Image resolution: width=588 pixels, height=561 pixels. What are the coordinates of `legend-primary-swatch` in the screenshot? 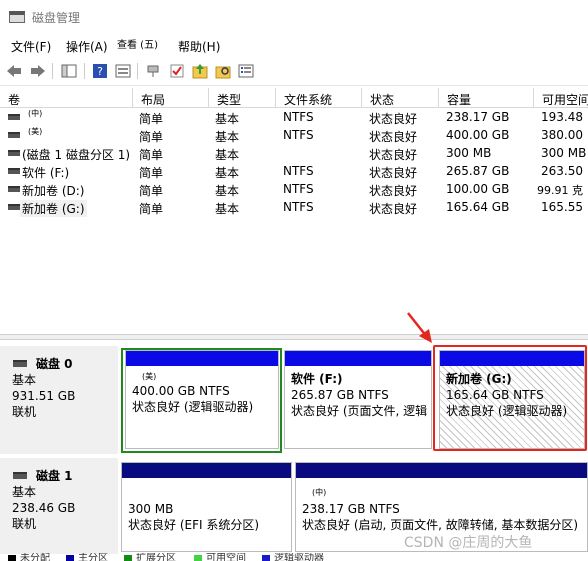 It's located at (70, 558).